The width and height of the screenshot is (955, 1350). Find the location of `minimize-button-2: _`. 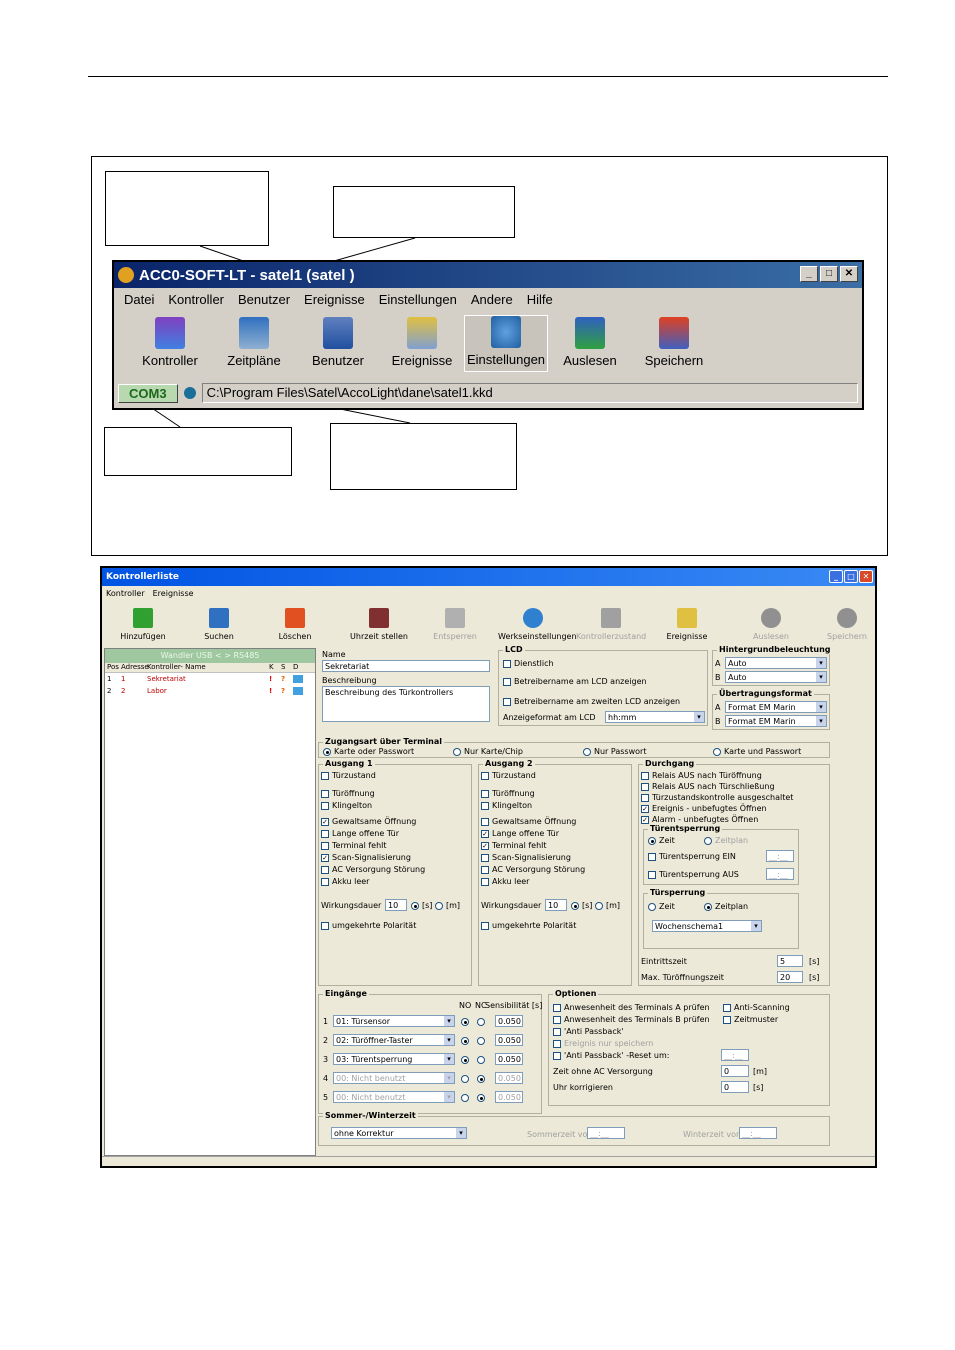

minimize-button-2: _ is located at coordinates (836, 576).